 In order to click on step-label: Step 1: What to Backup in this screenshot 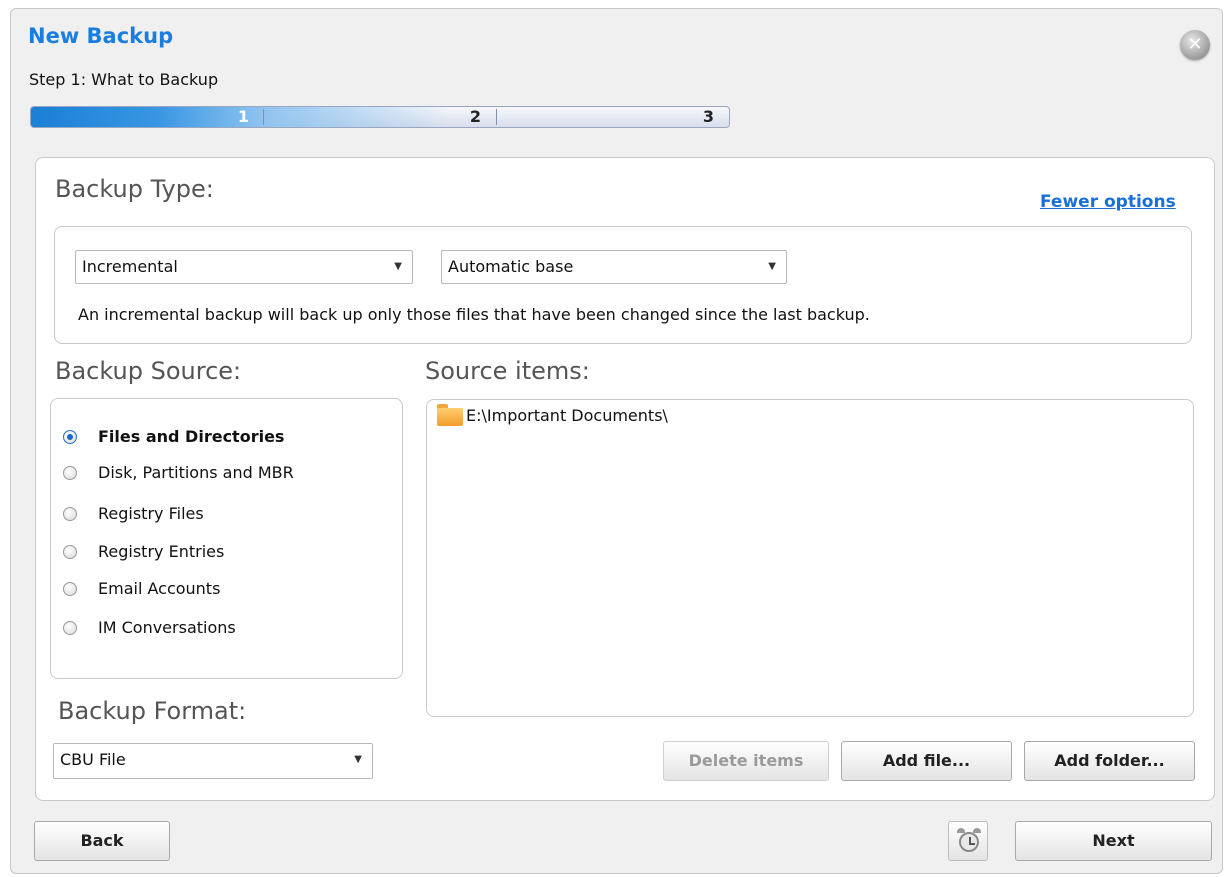, I will do `click(124, 79)`.